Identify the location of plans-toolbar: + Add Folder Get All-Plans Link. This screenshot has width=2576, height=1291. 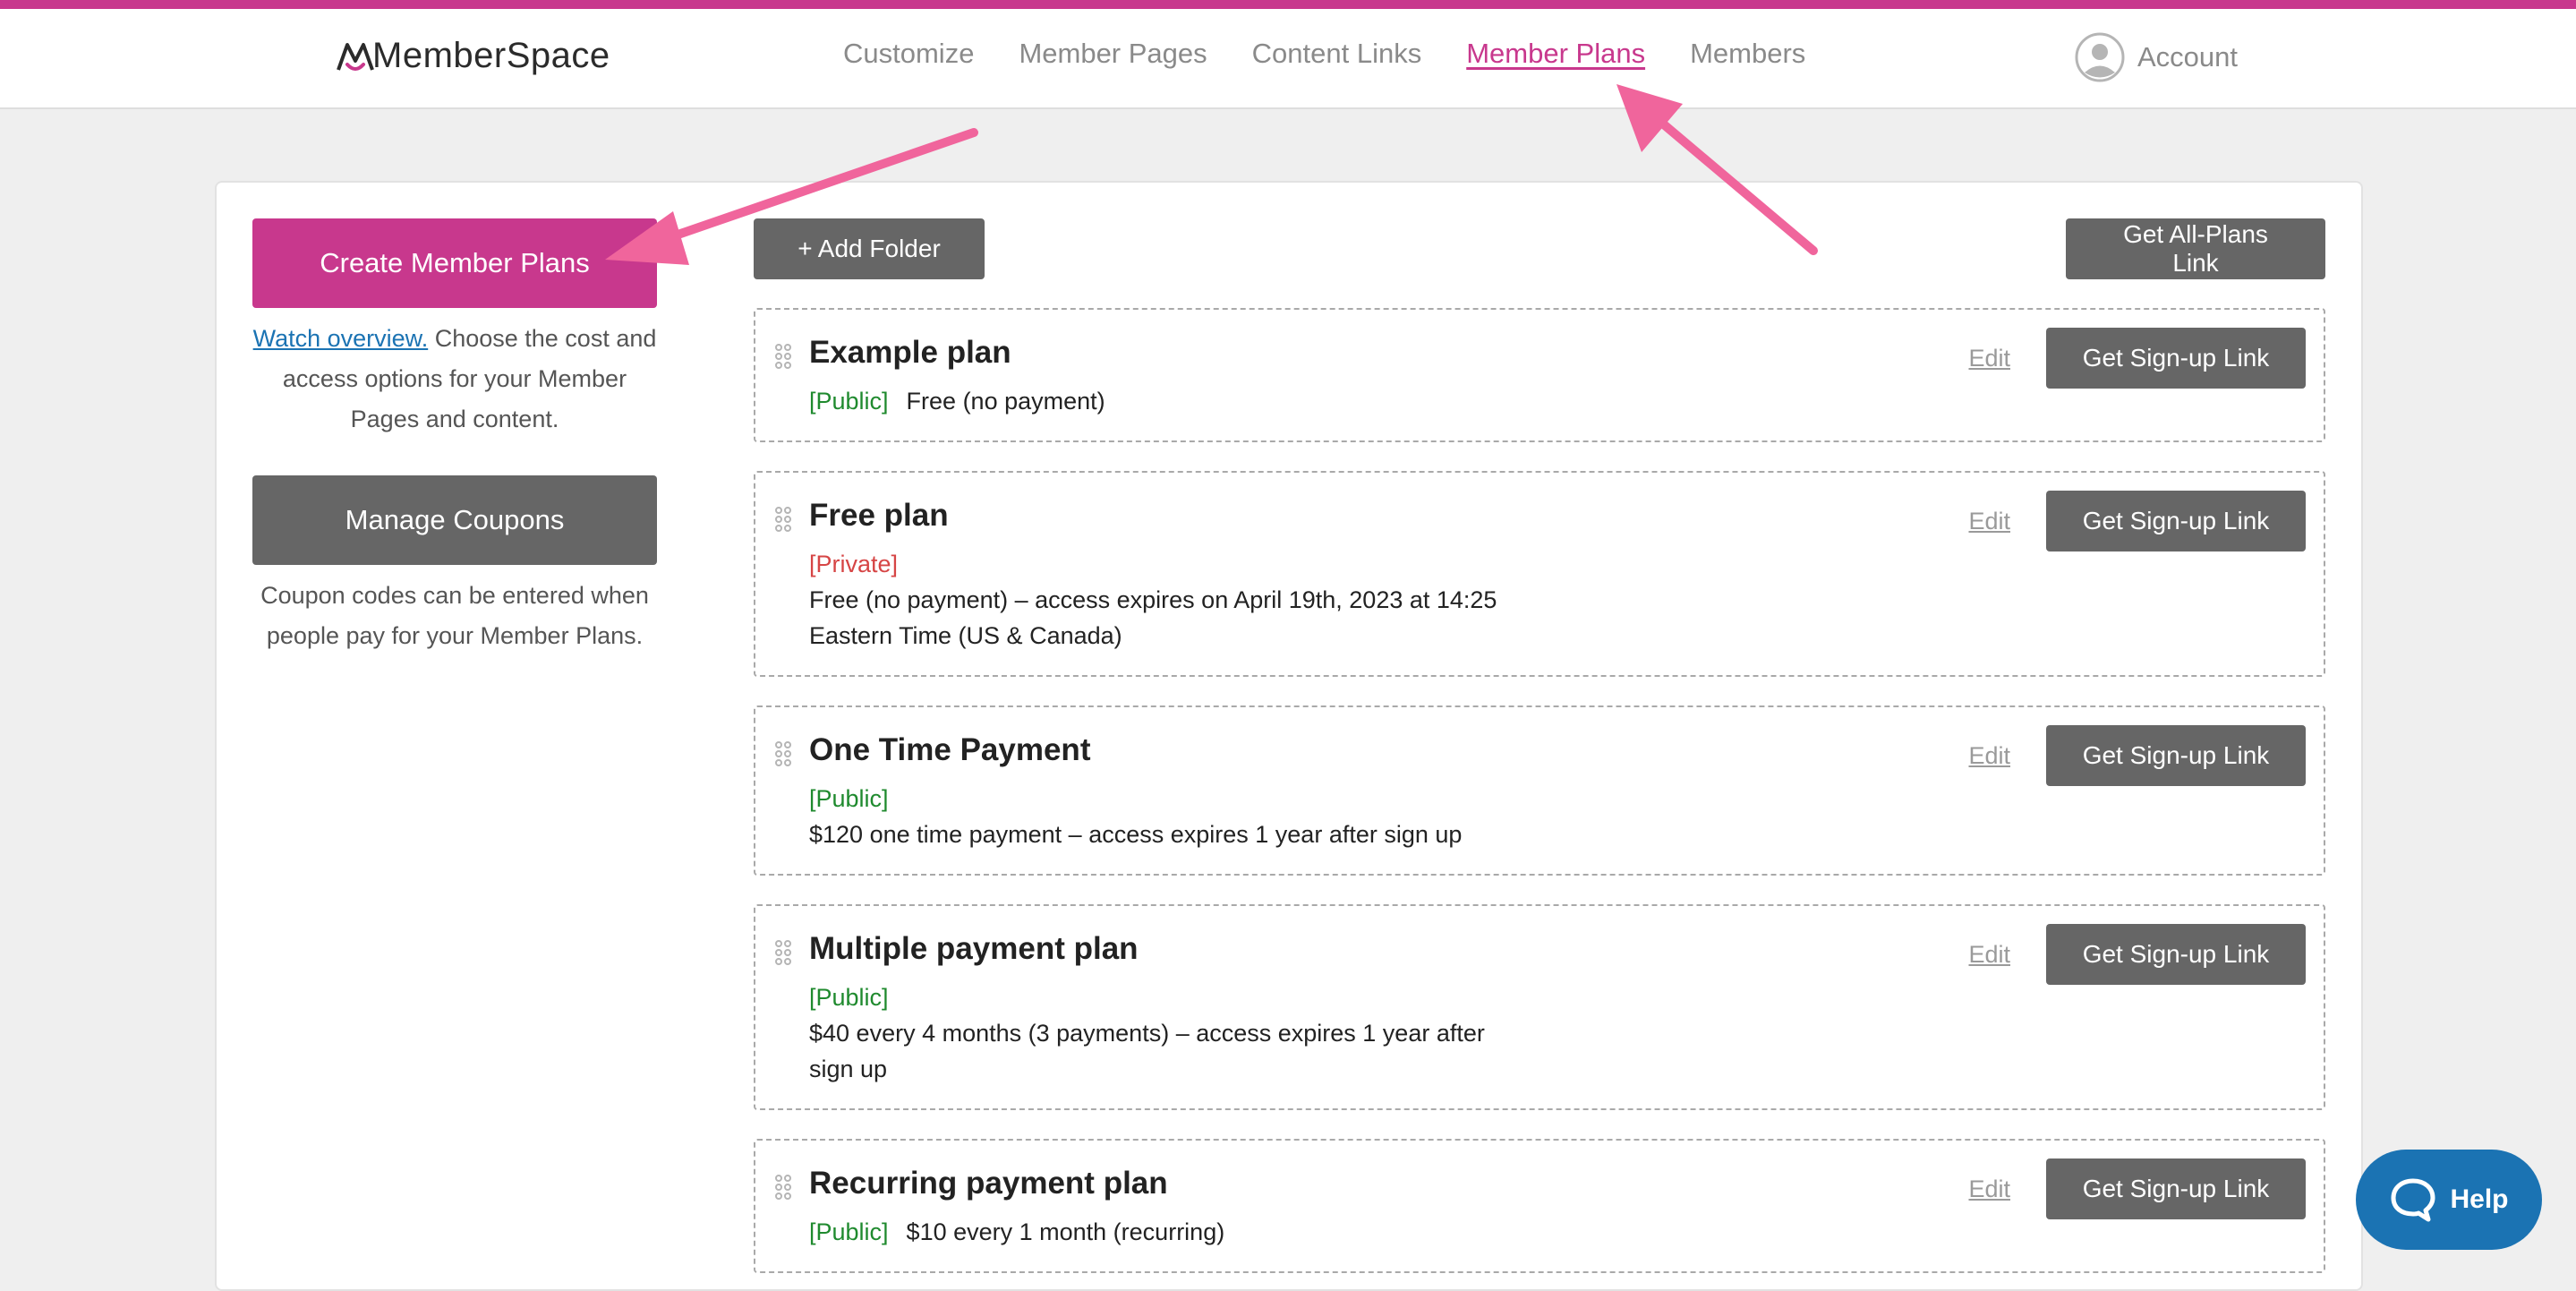
(1539, 248).